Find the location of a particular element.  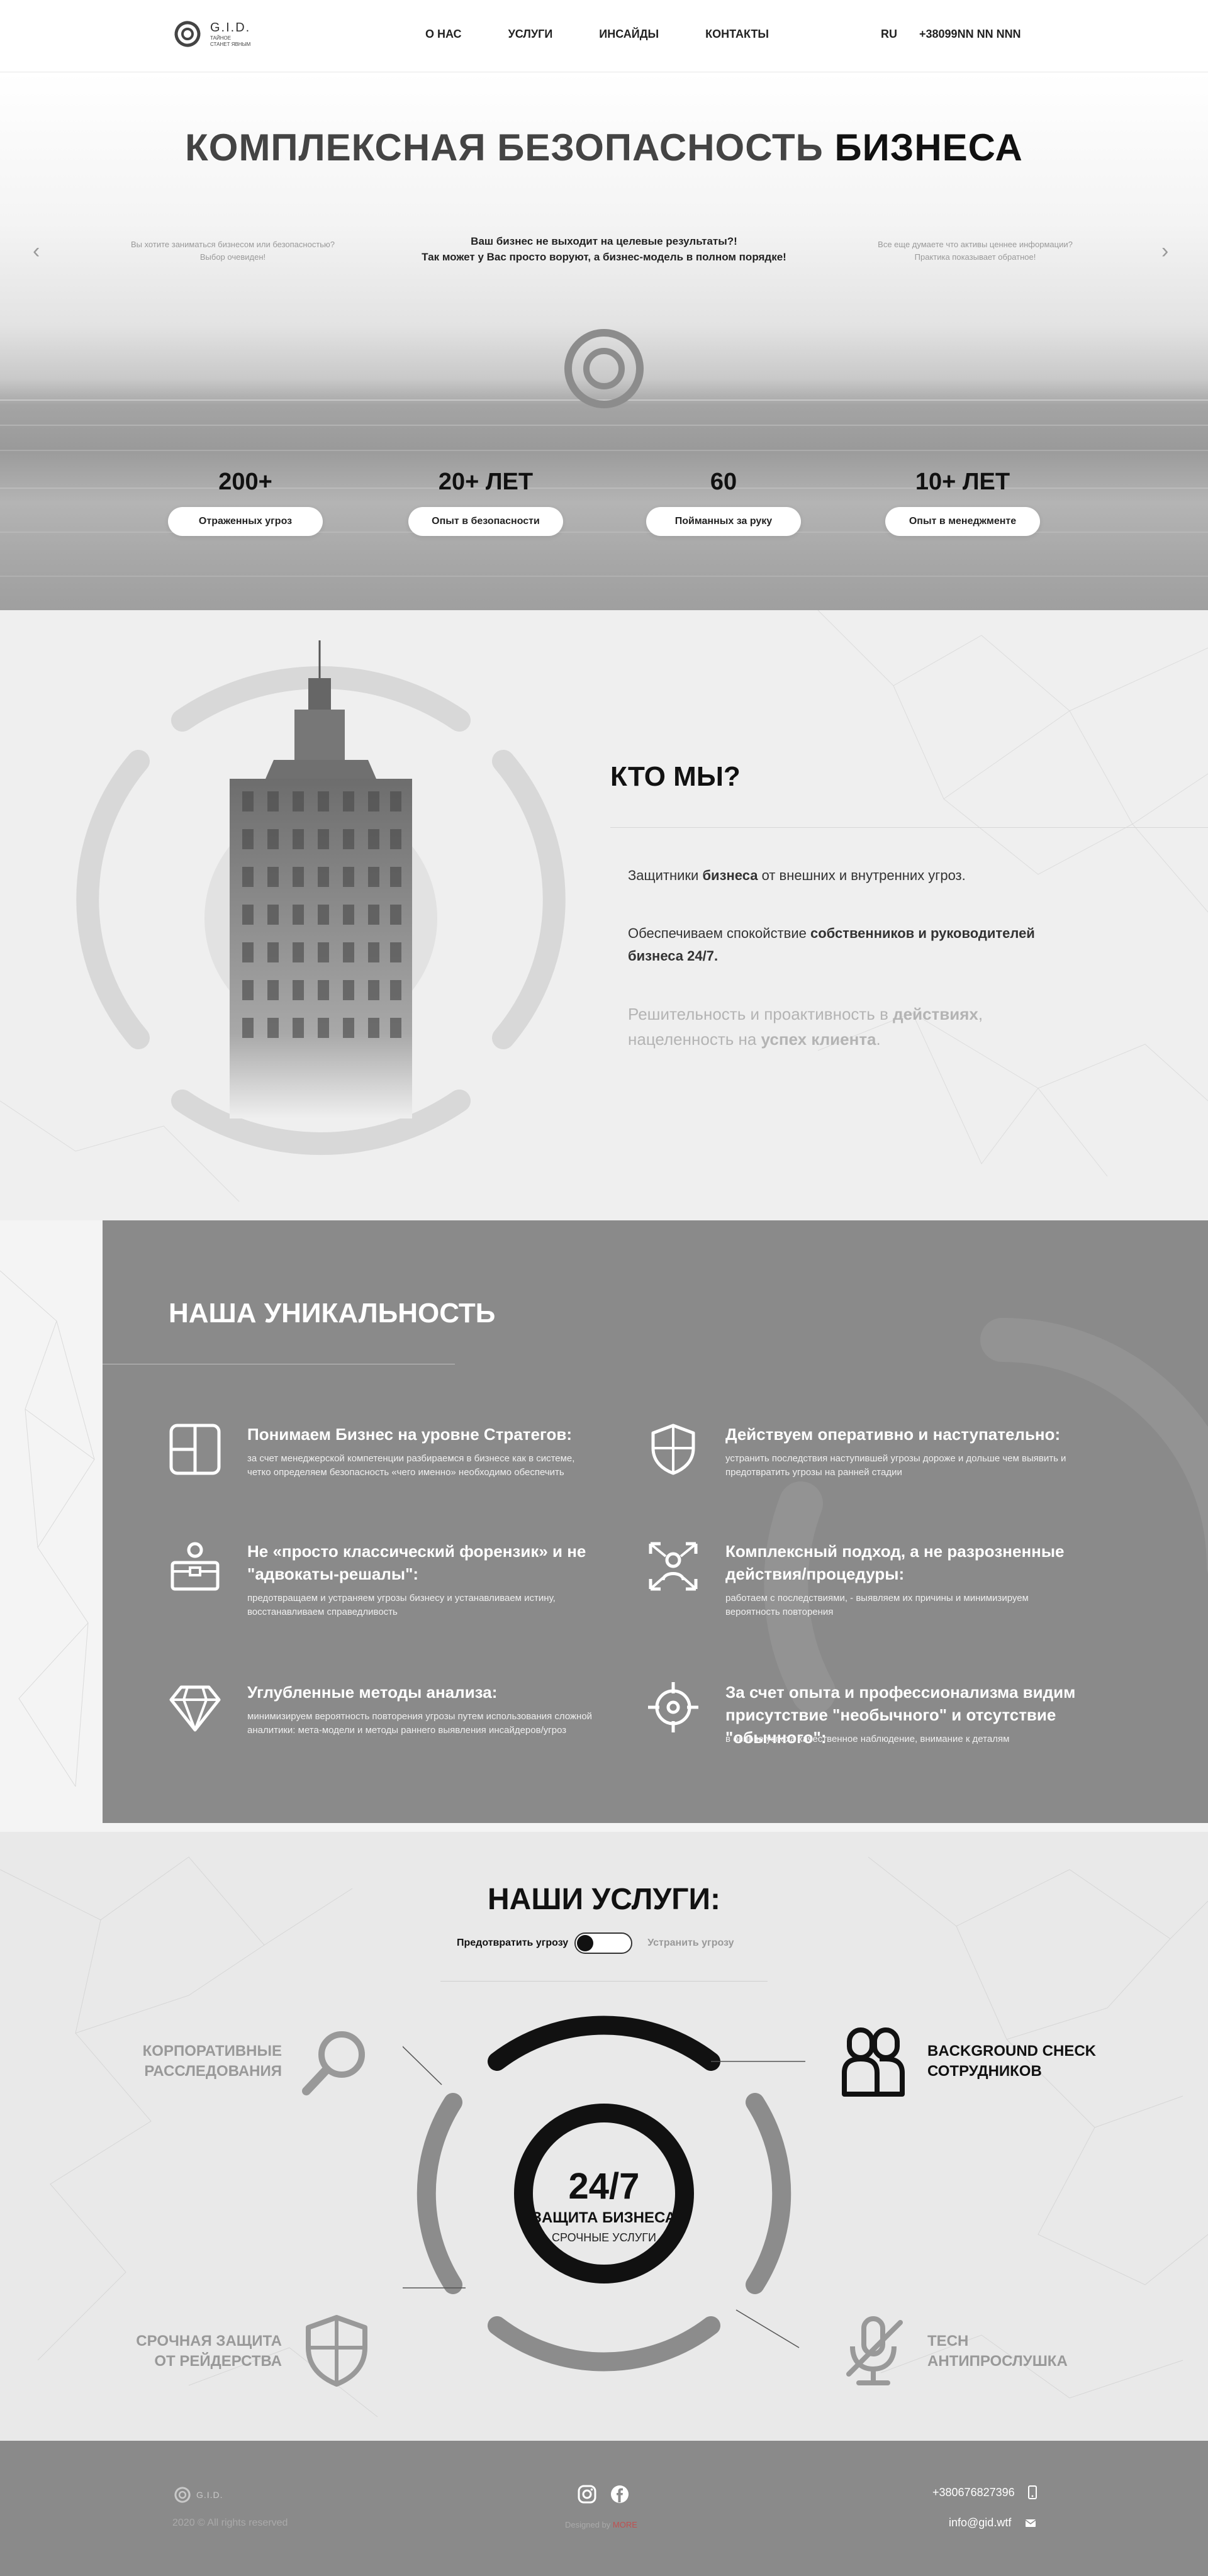

footer-email-text: info@gid.wtf is located at coordinates (980, 2522).